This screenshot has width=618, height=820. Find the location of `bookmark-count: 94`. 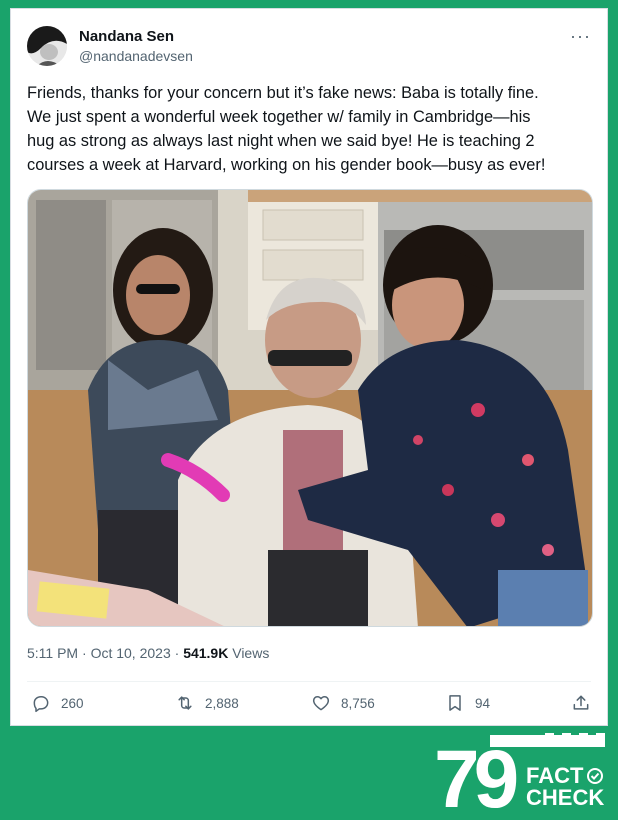

bookmark-count: 94 is located at coordinates (483, 703).